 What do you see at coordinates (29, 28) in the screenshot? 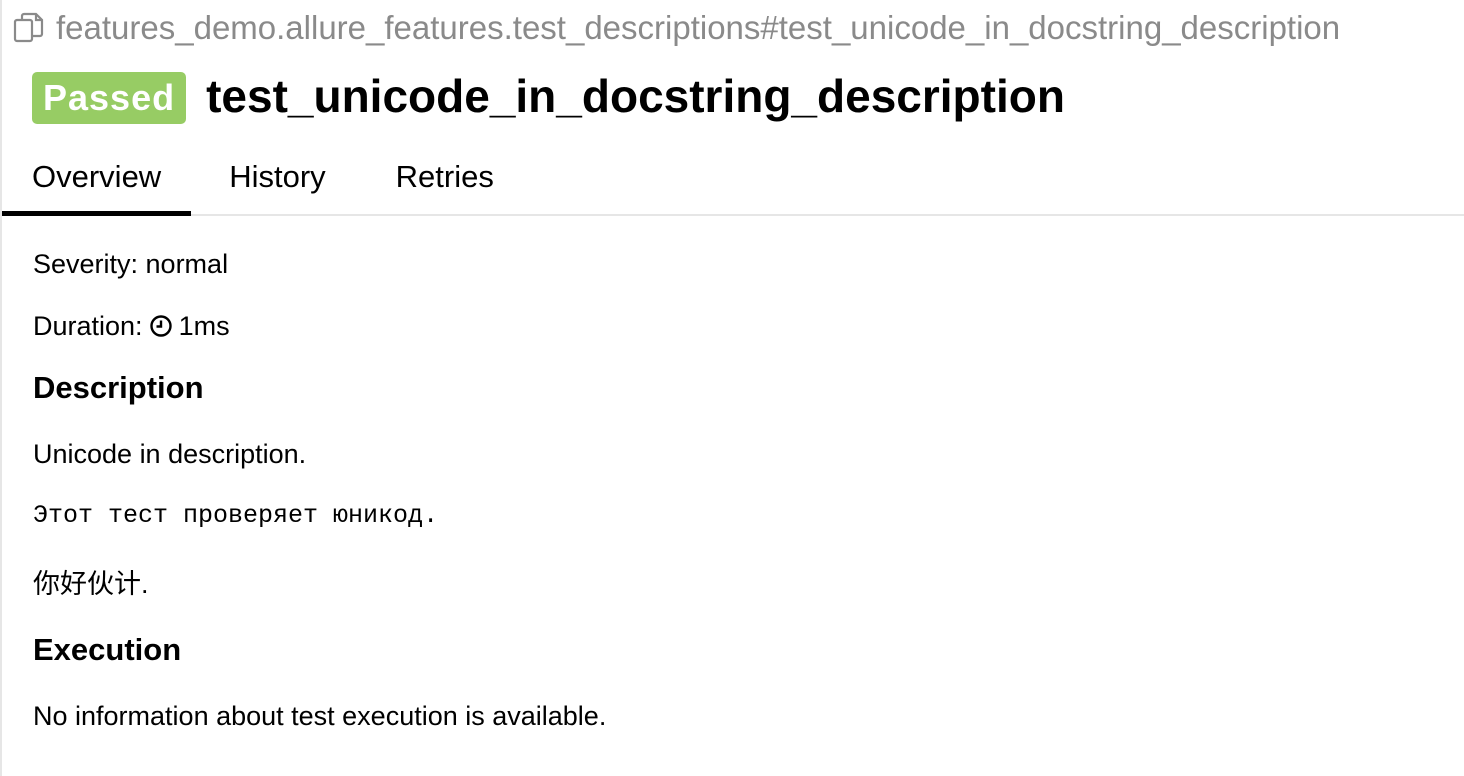
I see `copy-icon` at bounding box center [29, 28].